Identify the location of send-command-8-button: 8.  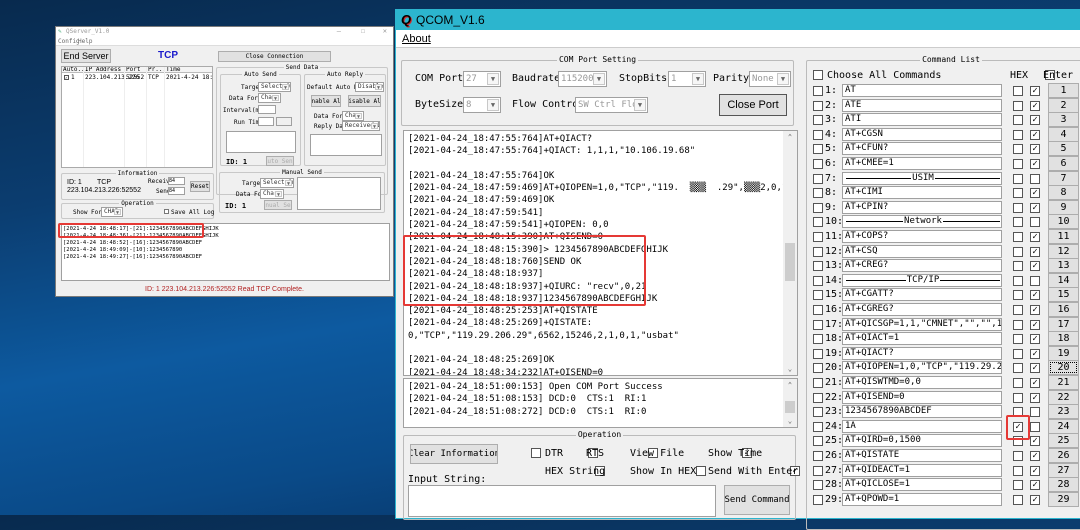
(1063, 193).